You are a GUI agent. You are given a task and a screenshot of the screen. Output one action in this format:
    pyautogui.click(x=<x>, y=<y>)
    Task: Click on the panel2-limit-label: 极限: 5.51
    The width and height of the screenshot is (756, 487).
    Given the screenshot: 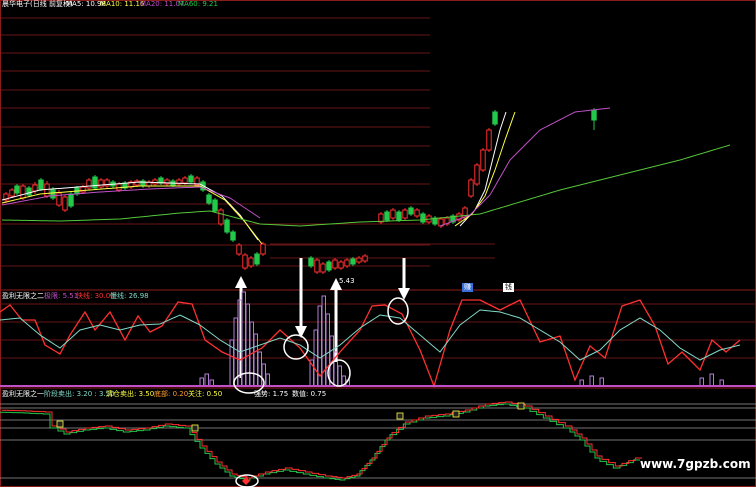 What is the action you would take?
    pyautogui.click(x=61, y=296)
    